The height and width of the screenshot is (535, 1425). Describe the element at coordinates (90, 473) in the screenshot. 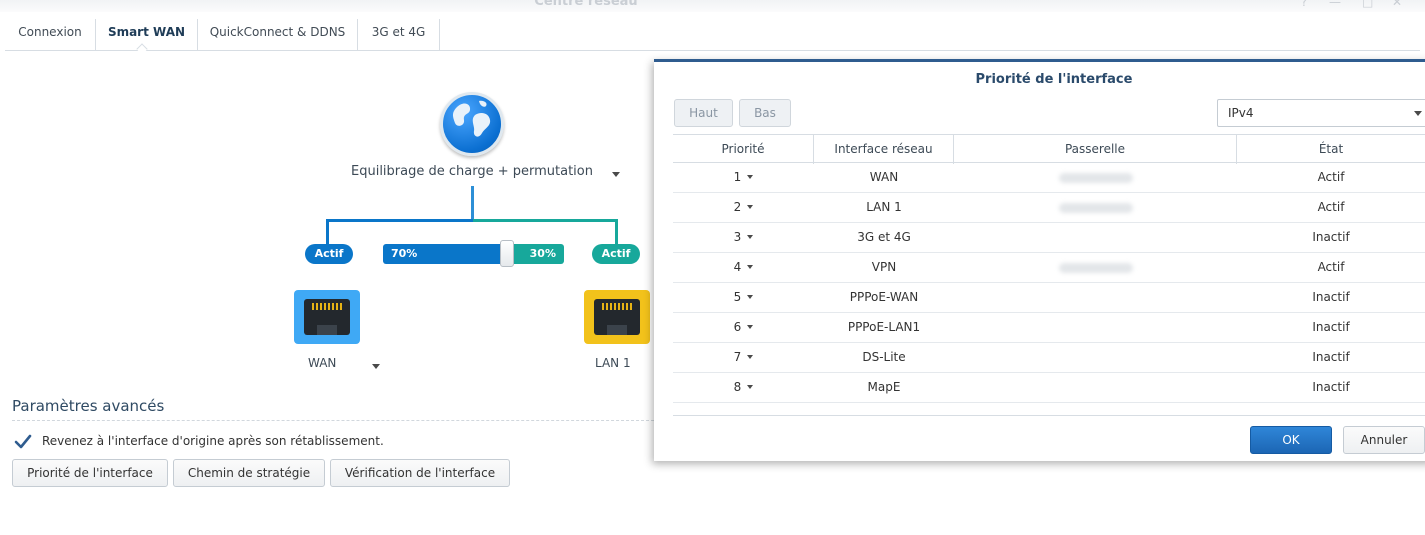

I see `interface-priority-button: Priorité de l'interface` at that location.